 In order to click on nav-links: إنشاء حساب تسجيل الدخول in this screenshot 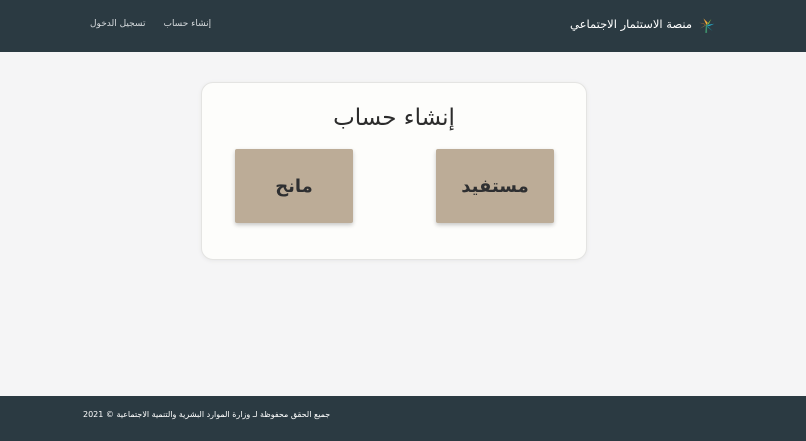, I will do `click(150, 24)`.